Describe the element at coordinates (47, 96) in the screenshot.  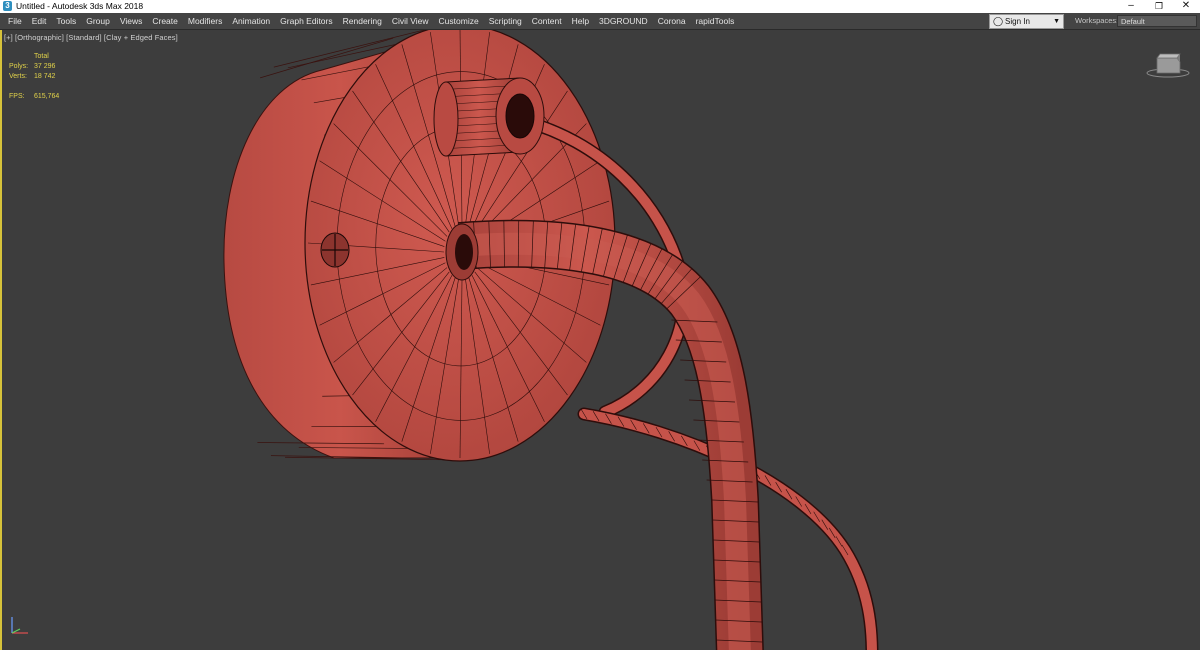
I see `fps-value: 615,764` at that location.